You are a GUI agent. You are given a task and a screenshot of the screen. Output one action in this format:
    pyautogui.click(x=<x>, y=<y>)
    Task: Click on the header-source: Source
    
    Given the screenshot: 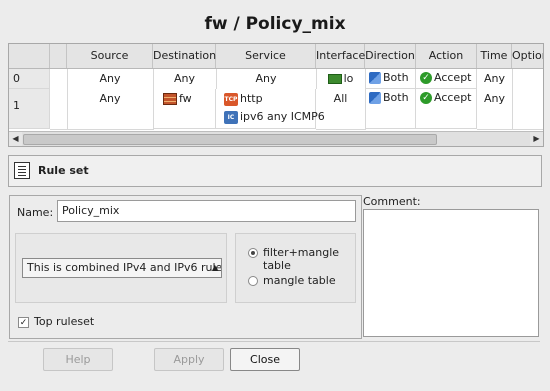 What is the action you would take?
    pyautogui.click(x=110, y=56)
    